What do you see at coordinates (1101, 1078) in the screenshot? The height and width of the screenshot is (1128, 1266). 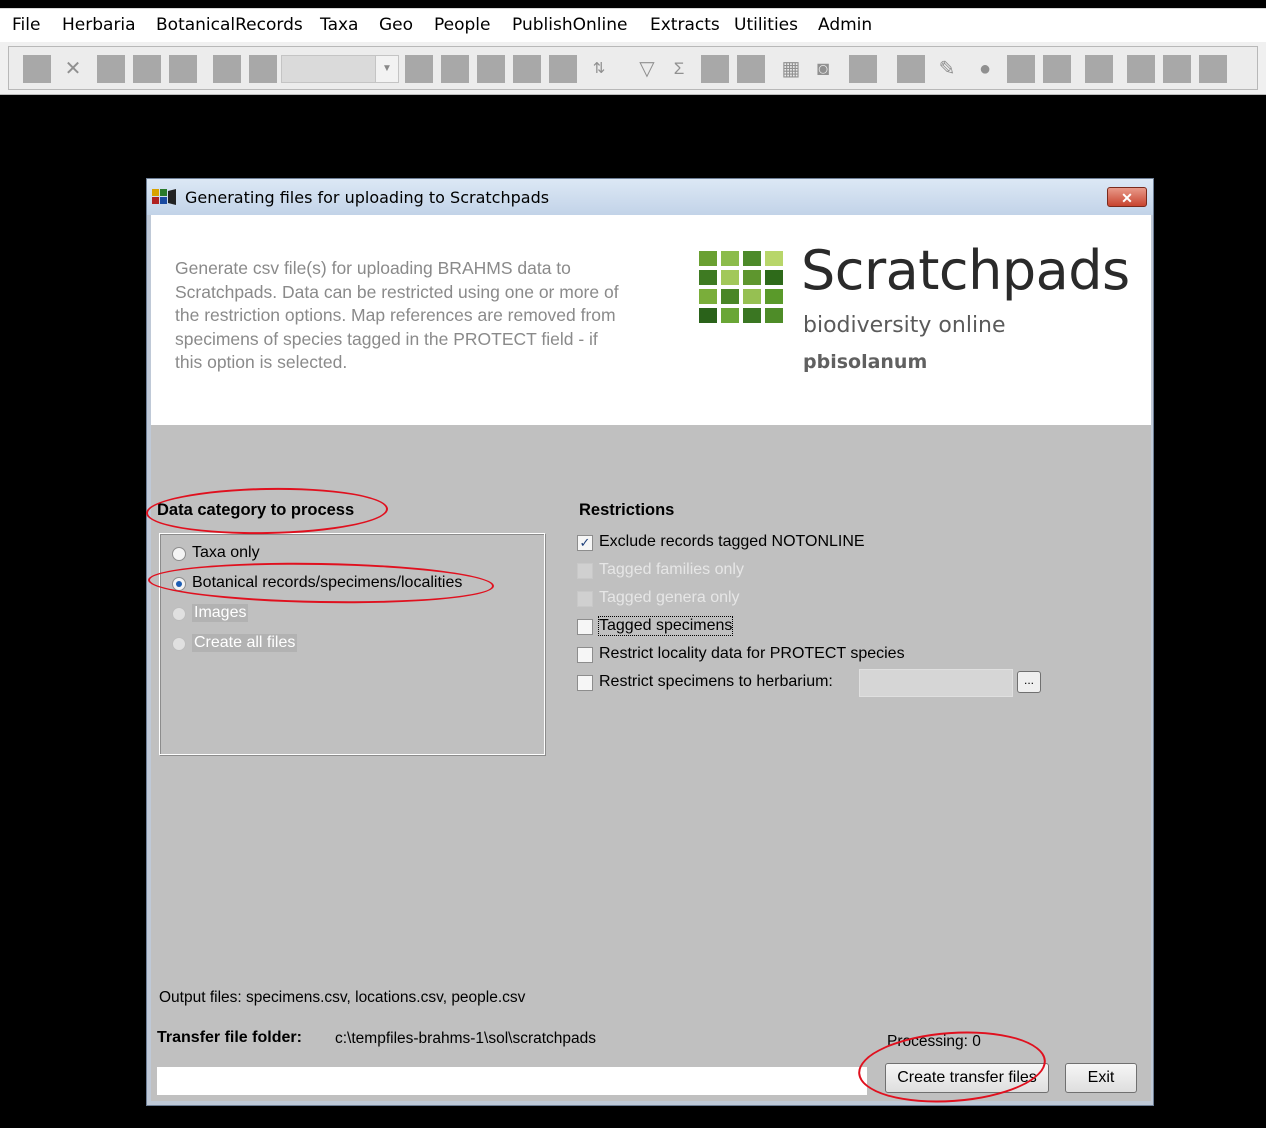 I see `exit-button: Exit` at bounding box center [1101, 1078].